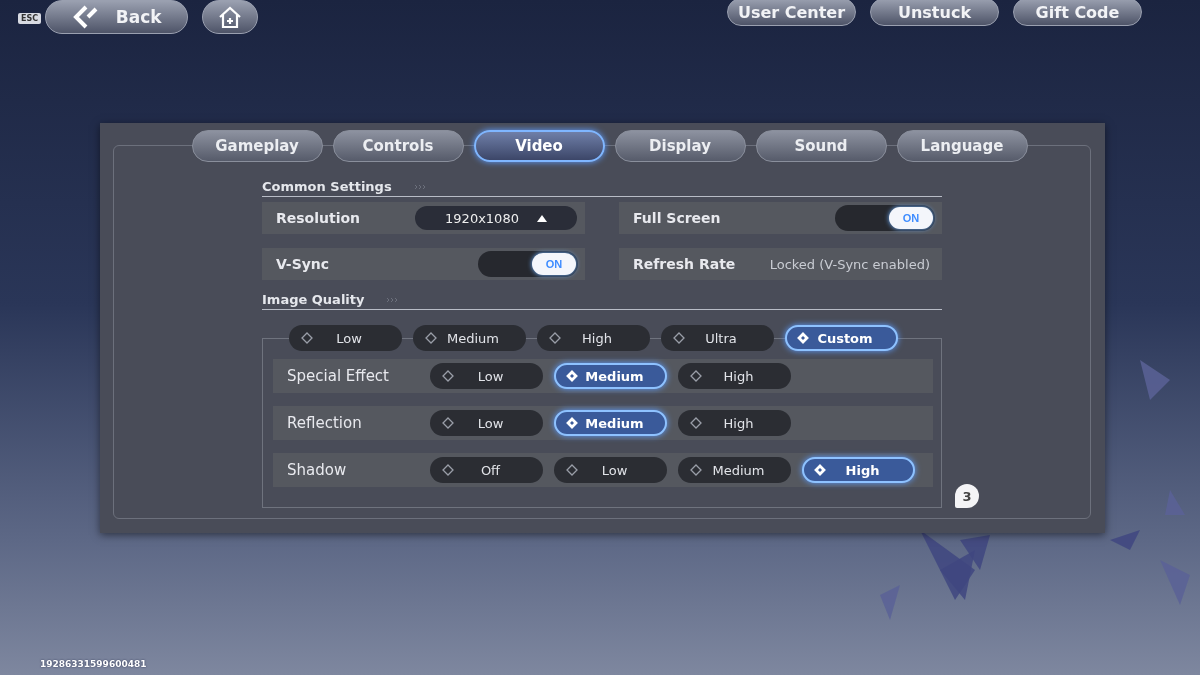 The height and width of the screenshot is (675, 1200). I want to click on setting-label: Refresh Rate, so click(684, 264).